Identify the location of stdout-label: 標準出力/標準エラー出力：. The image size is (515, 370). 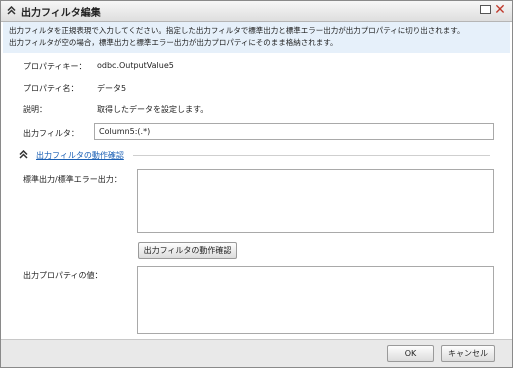
(72, 179).